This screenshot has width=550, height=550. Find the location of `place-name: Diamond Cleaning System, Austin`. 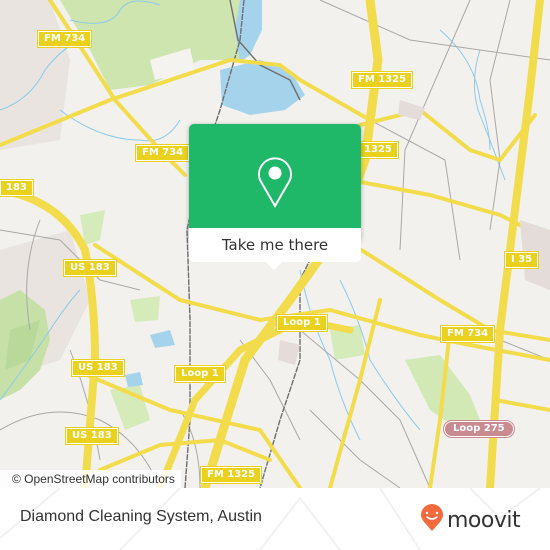

place-name: Diamond Cleaning System, Austin is located at coordinates (141, 516).